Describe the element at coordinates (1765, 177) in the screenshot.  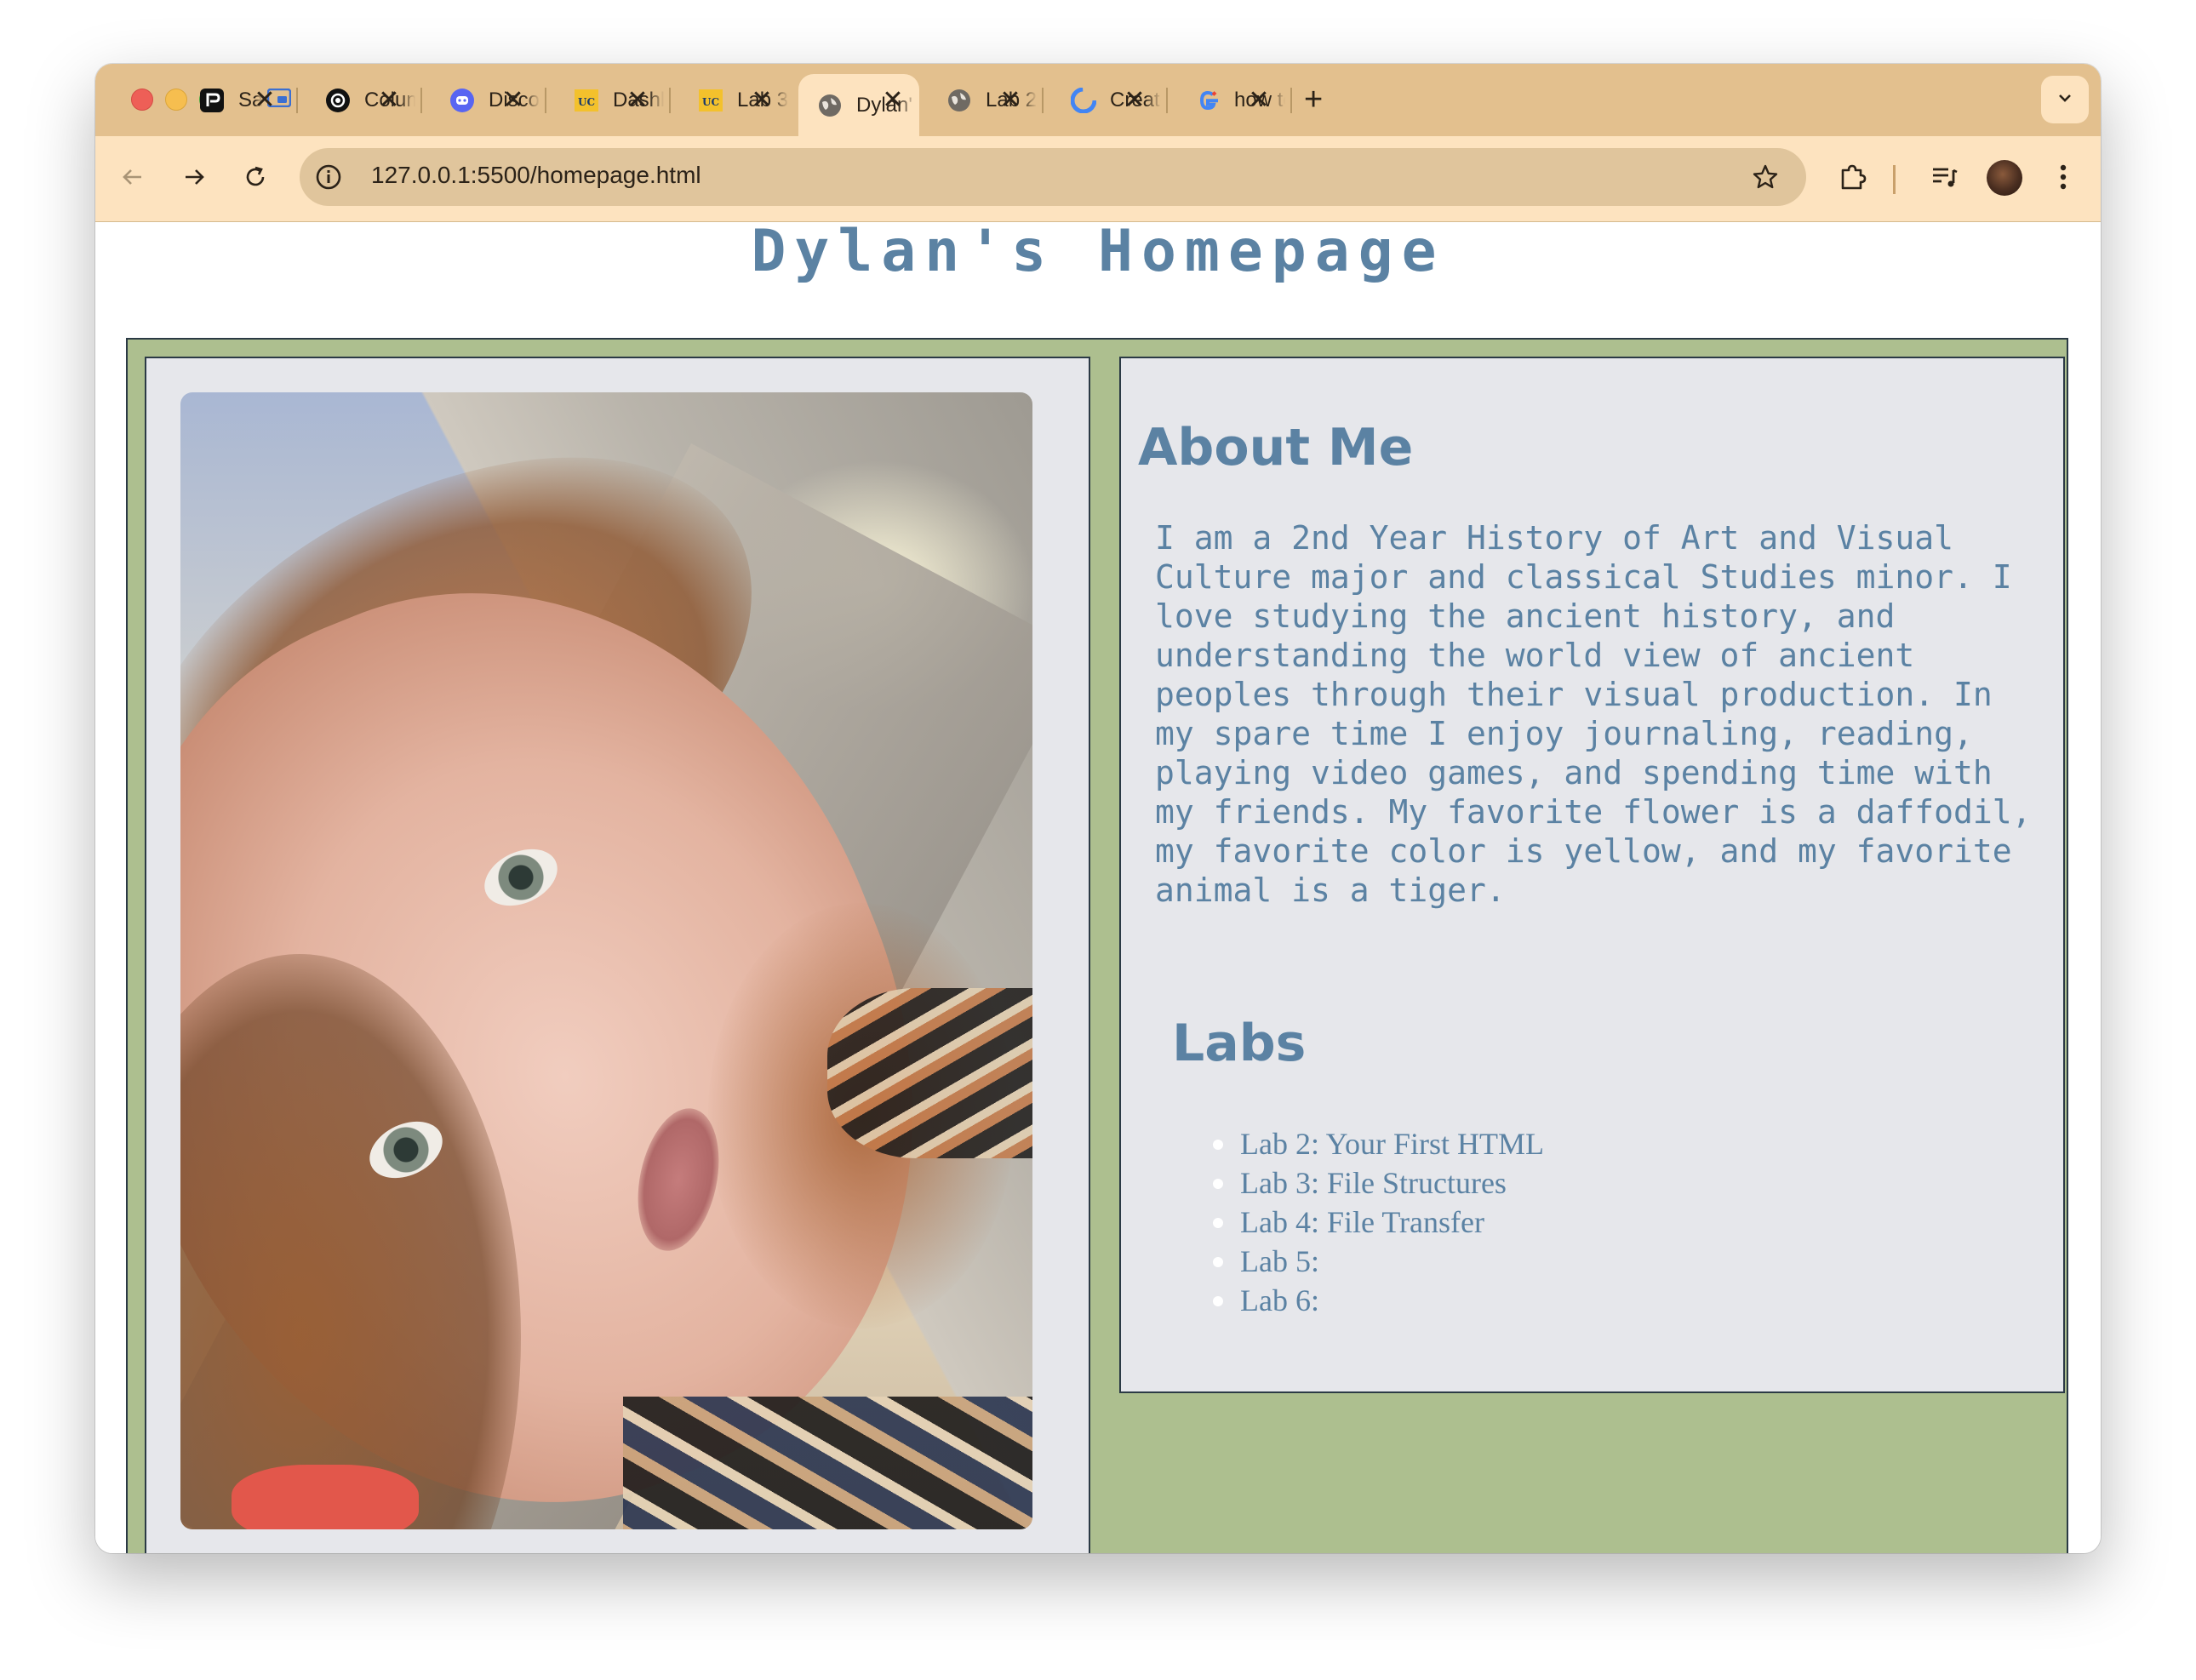
I see `bookmark-star-icon` at that location.